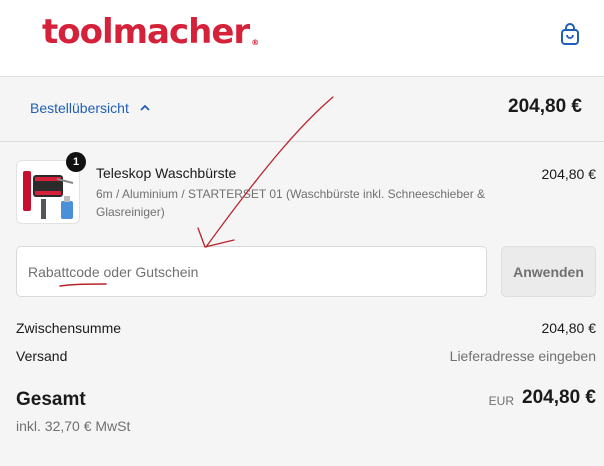 Image resolution: width=604 pixels, height=466 pixels. What do you see at coordinates (306, 401) in the screenshot?
I see `total-row: Gesamt EUR 204,80 €` at bounding box center [306, 401].